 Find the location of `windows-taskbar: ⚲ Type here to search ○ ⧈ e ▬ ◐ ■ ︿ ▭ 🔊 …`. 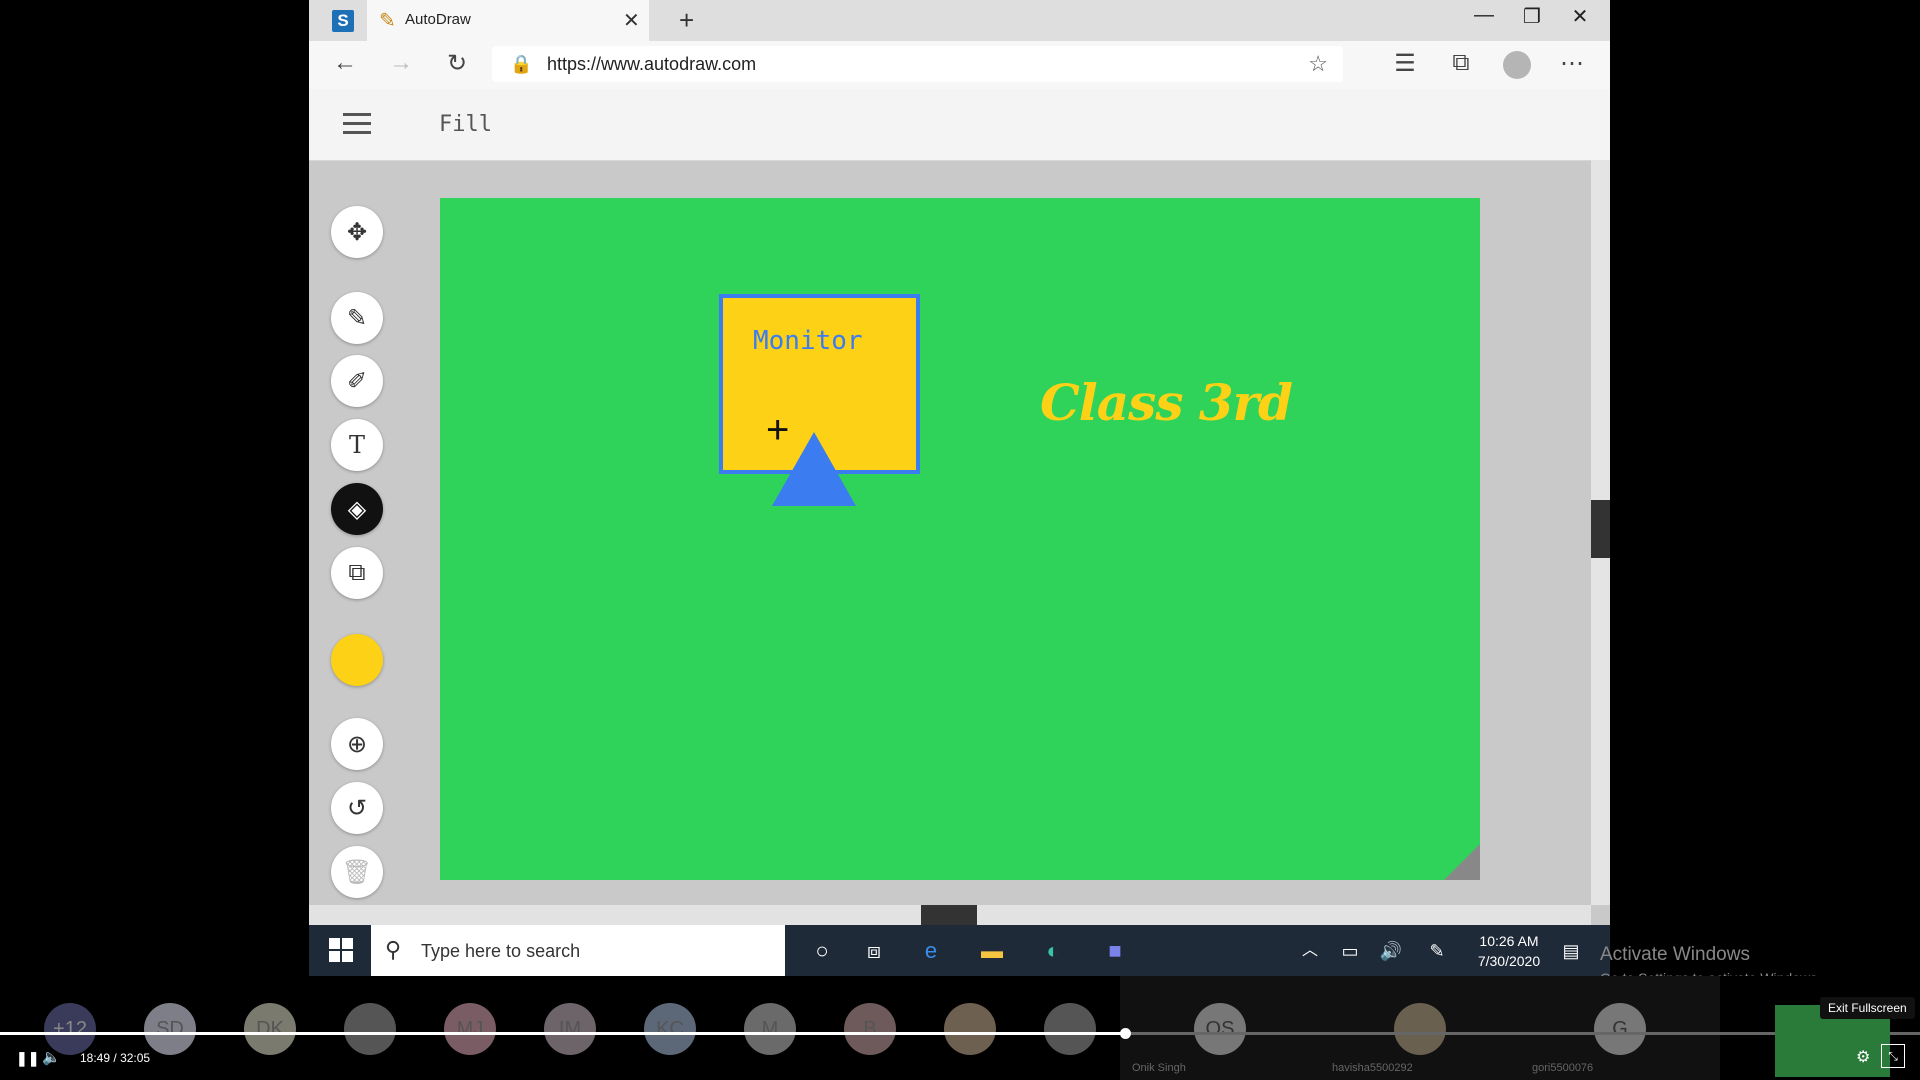

windows-taskbar: ⚲ Type here to search ○ ⧈ e ▬ ◐ ■ ︿ ▭ 🔊 … is located at coordinates (959, 950).